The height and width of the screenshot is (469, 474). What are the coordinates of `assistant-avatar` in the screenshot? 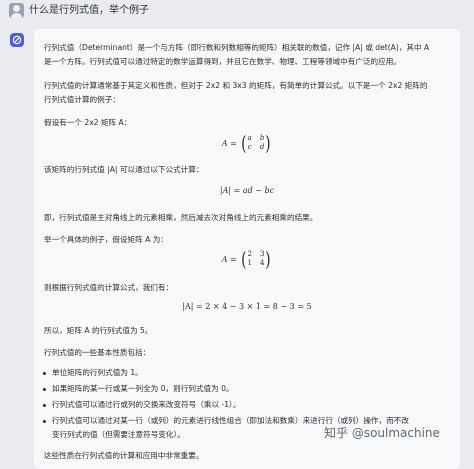 It's located at (17, 40).